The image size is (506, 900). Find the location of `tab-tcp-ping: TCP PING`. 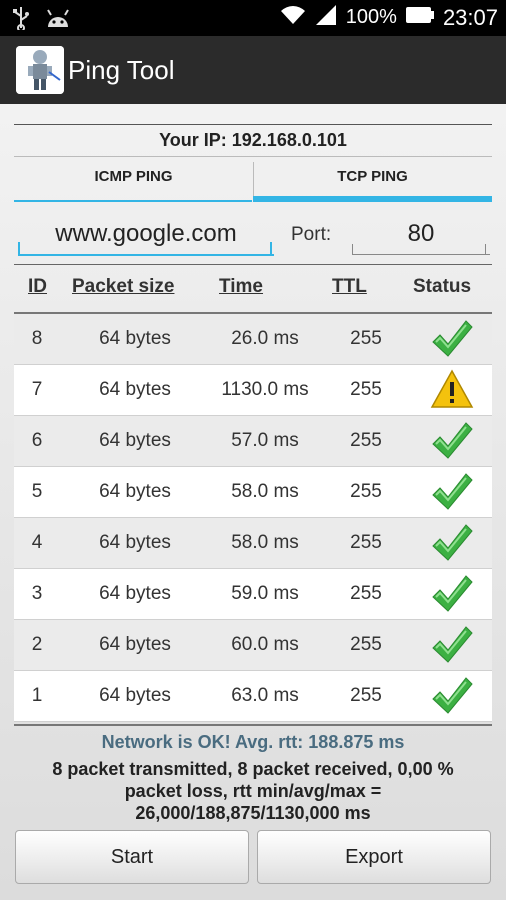

tab-tcp-ping: TCP PING is located at coordinates (372, 182).